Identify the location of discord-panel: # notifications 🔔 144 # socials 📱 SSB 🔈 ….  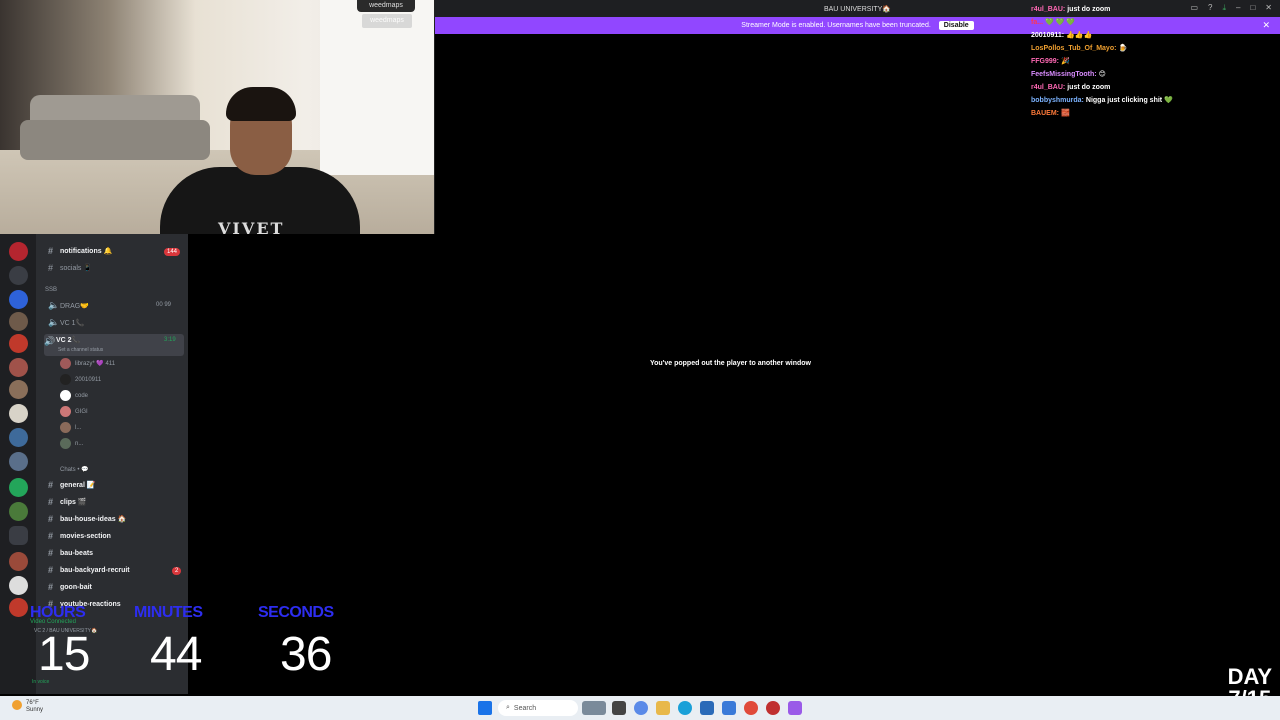
(94, 464).